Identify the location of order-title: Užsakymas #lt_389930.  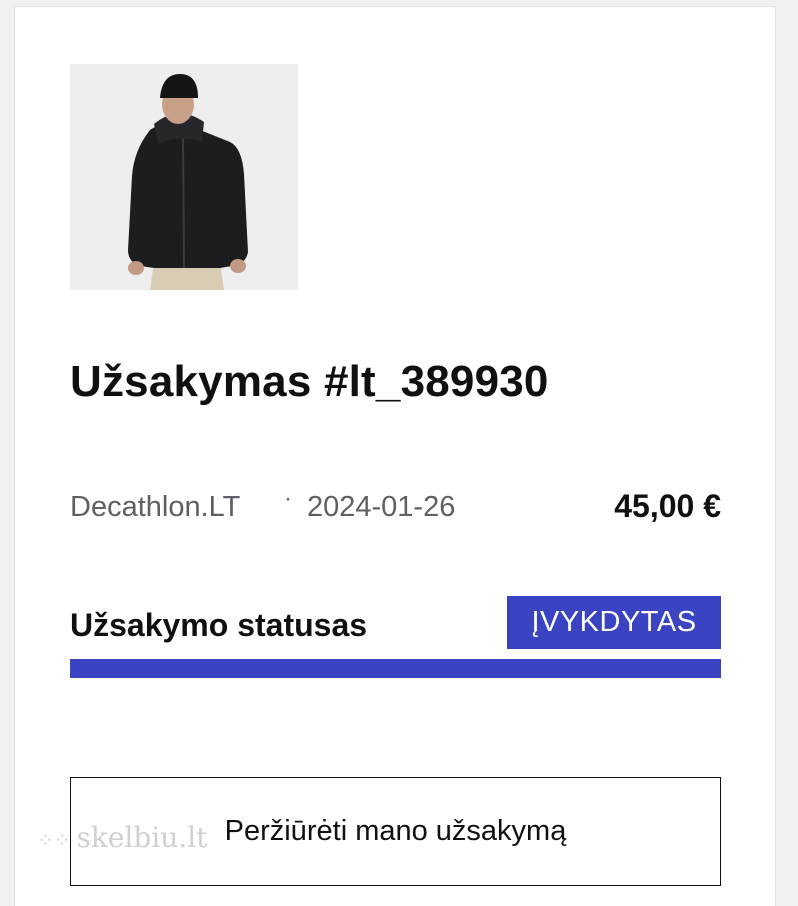
(309, 381).